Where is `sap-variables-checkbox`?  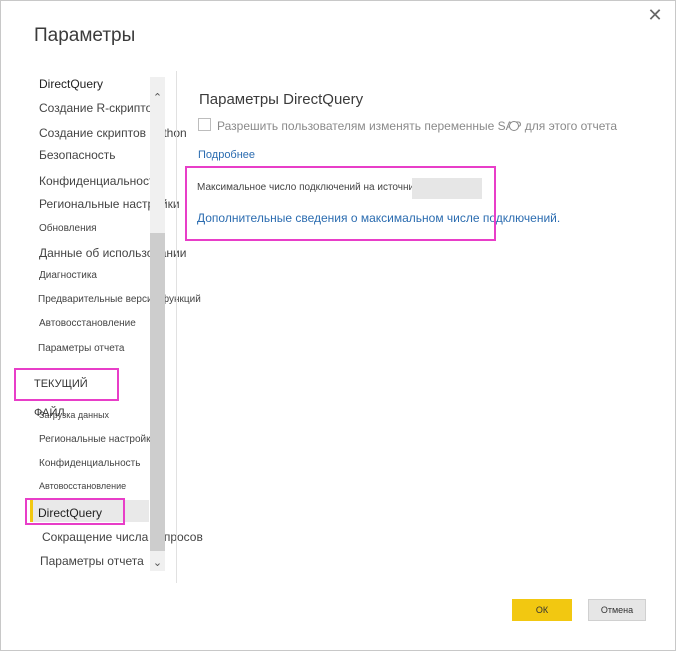
sap-variables-checkbox is located at coordinates (204, 124).